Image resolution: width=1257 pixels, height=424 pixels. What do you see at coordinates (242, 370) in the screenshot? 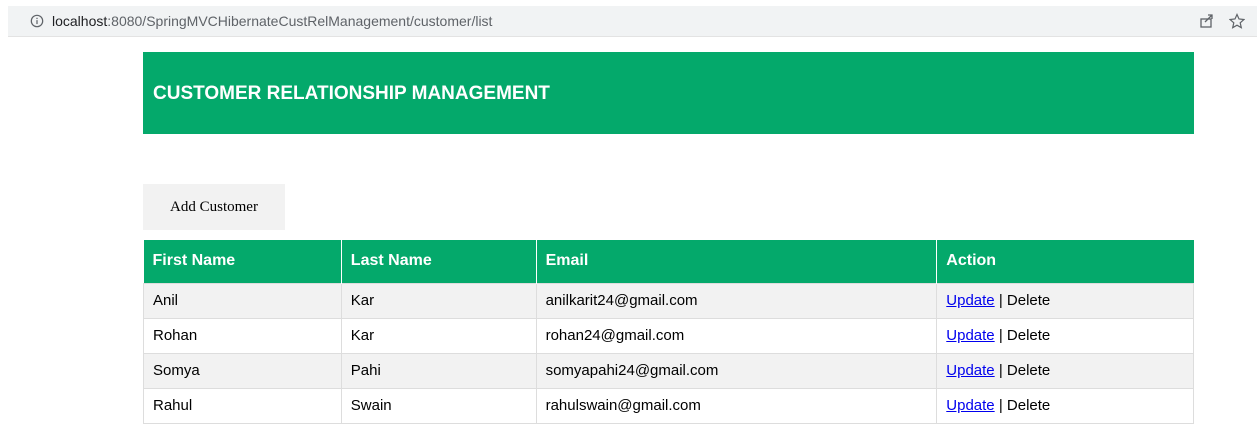
I see `cell-first-name: Somya` at bounding box center [242, 370].